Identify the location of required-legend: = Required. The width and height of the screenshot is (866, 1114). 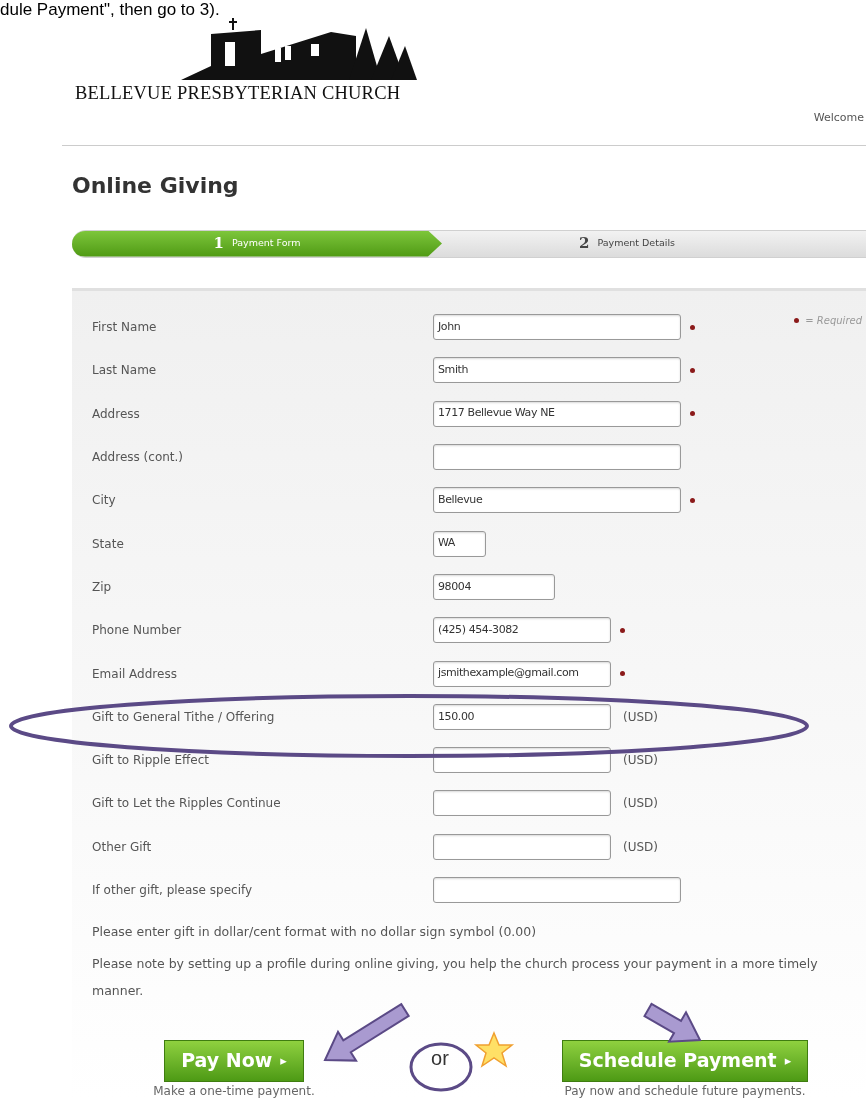
(833, 320).